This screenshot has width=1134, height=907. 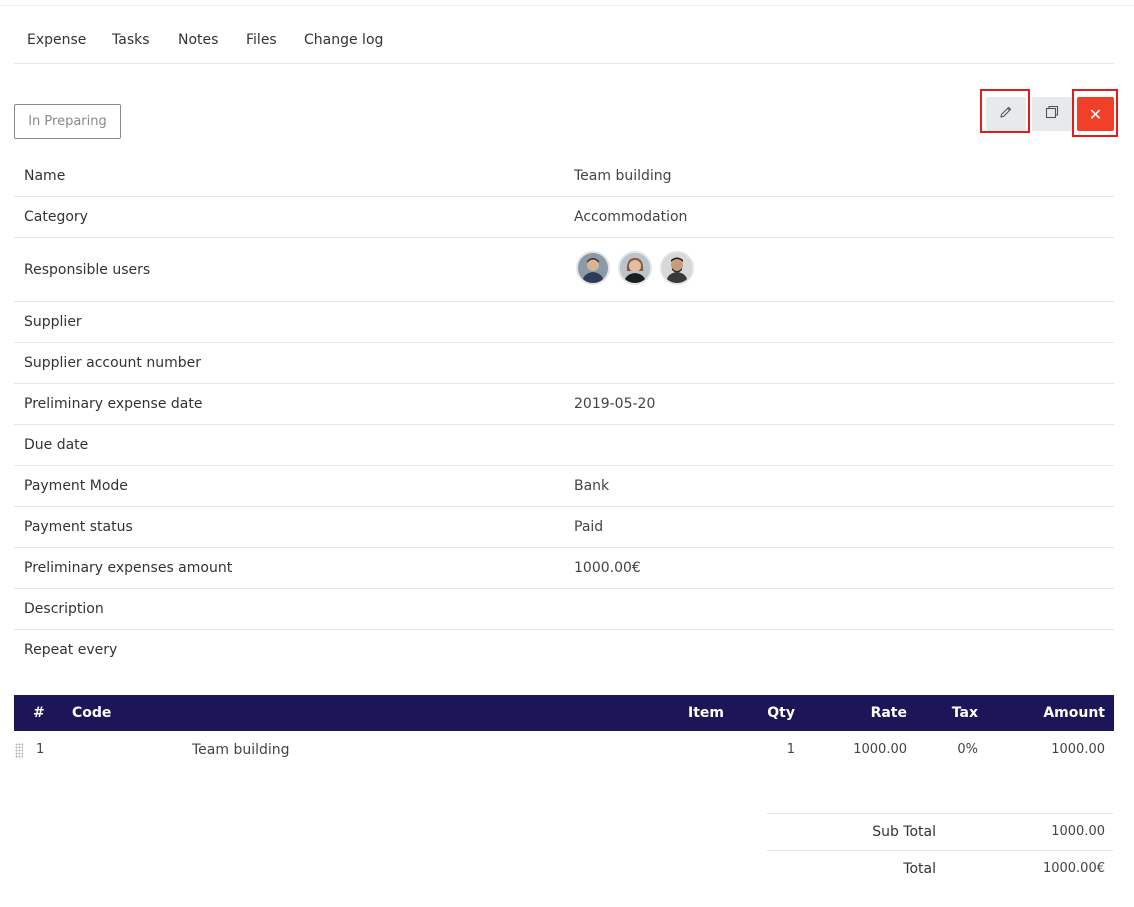 I want to click on delete-button: ✕, so click(x=1095, y=114).